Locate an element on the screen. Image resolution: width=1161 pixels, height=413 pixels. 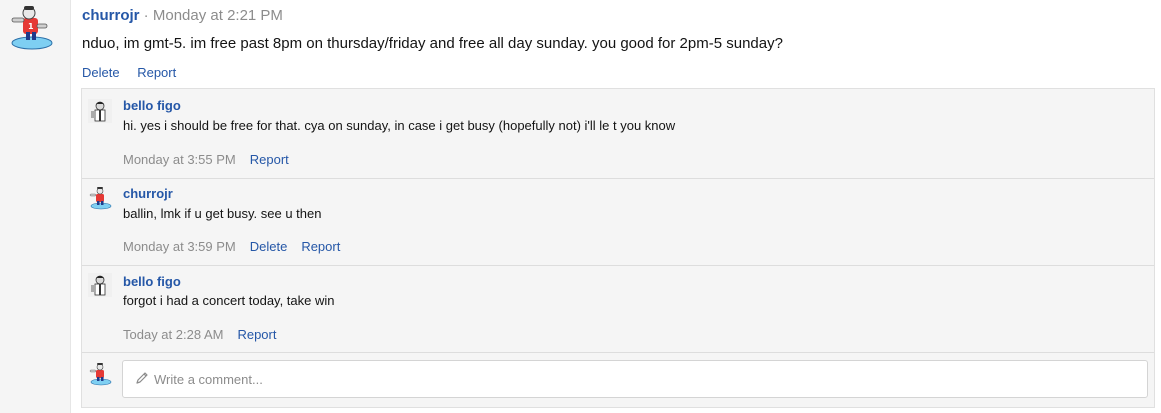
comment-meta: Monday at 3:59 PM Delete Report is located at coordinates (231, 246).